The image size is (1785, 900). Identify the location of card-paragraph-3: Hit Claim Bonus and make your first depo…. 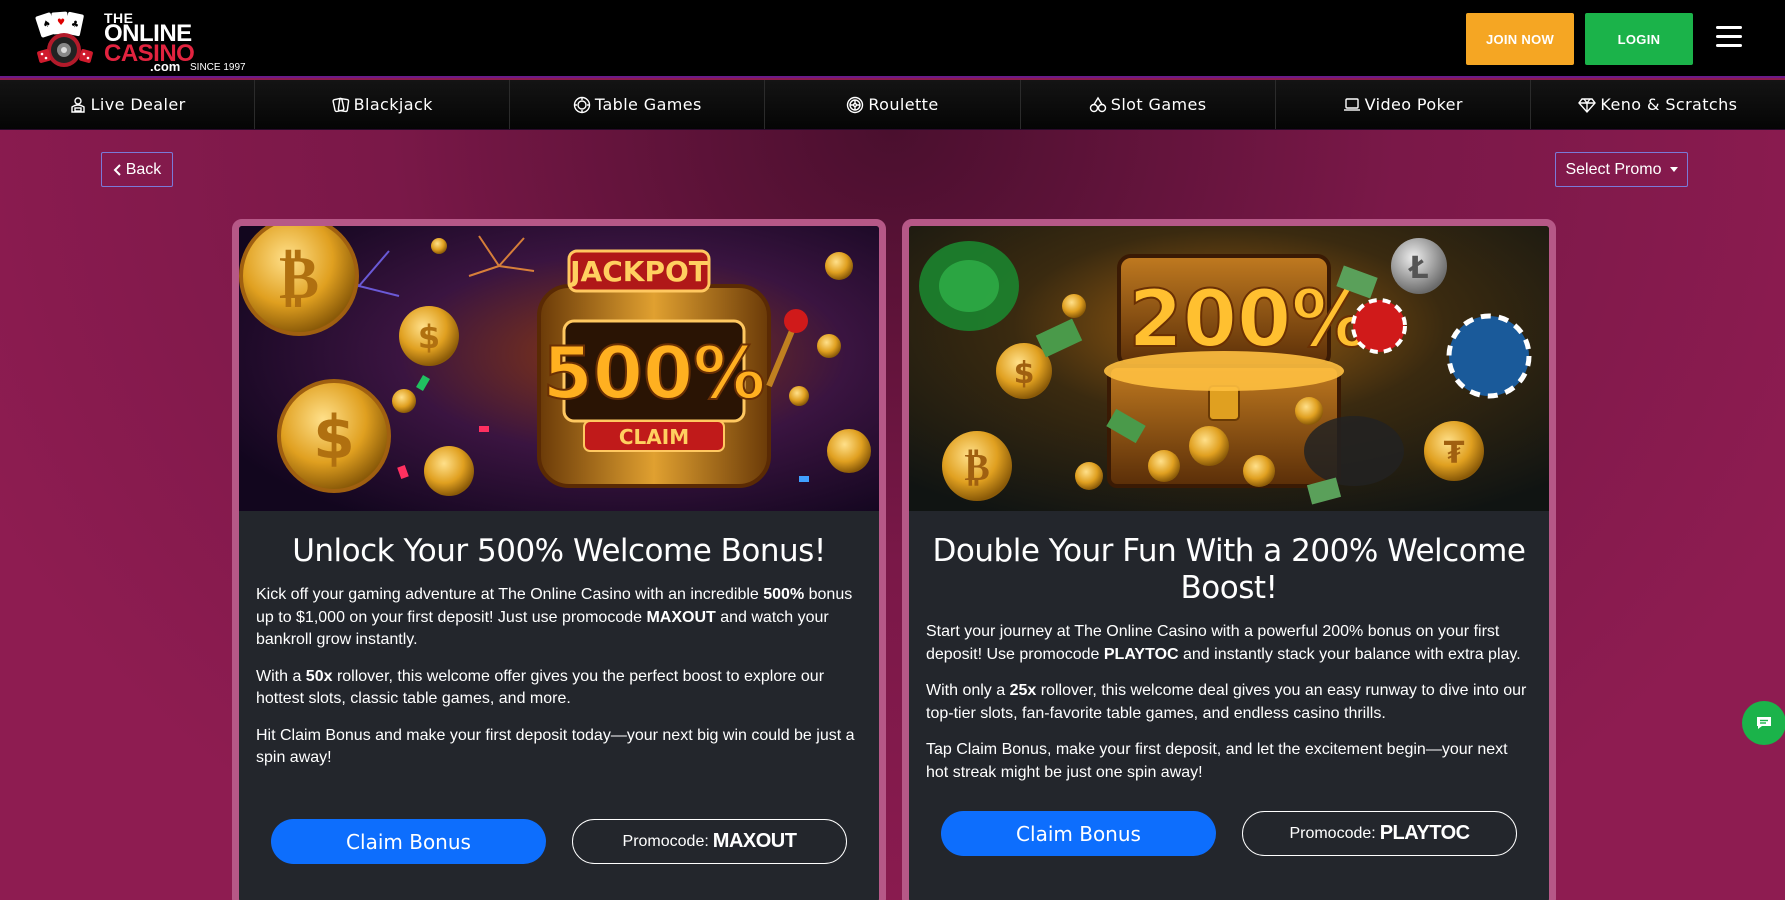
(555, 746).